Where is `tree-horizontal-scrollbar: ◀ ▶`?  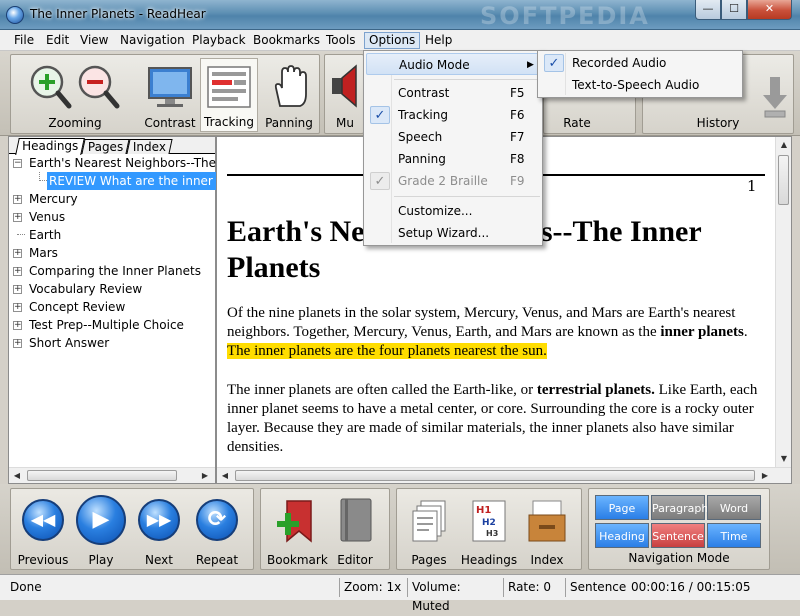
tree-horizontal-scrollbar: ◀ ▶ is located at coordinates (112, 475).